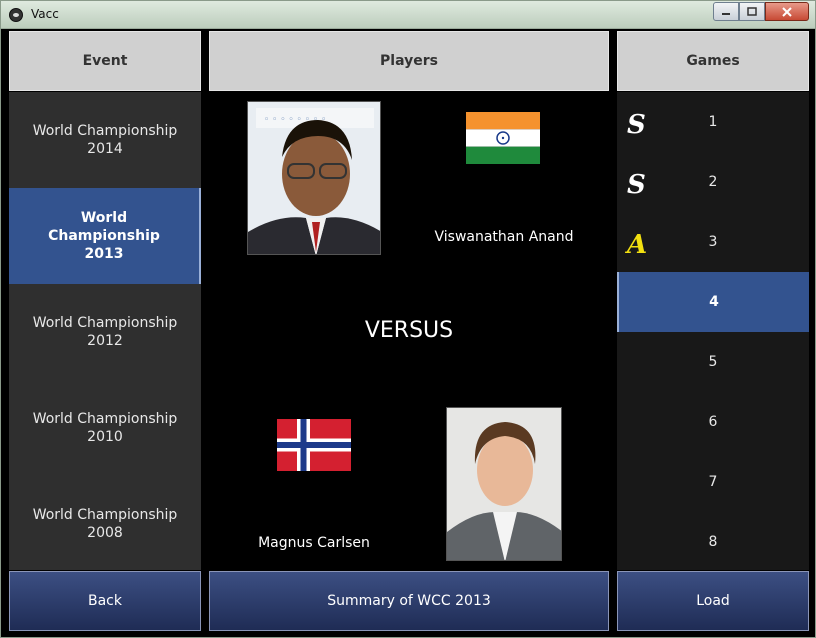 The height and width of the screenshot is (638, 816). I want to click on anand-photo: ◦ ◦ ◦ ◦ ◦ ◦ ◦ ◦, so click(314, 178).